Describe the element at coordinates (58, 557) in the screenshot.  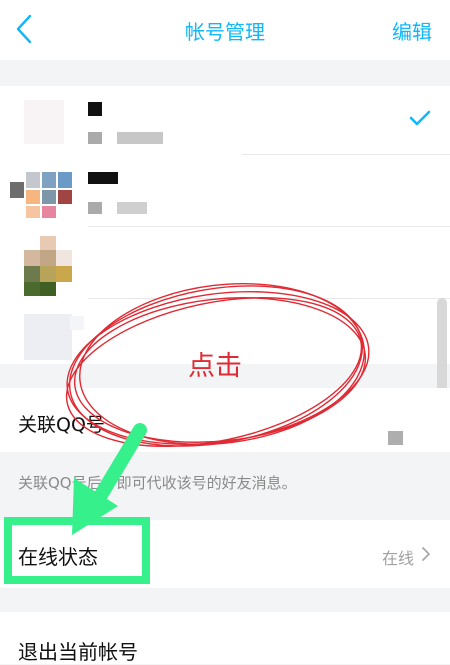
I see `online-status-label: 在线状态` at that location.